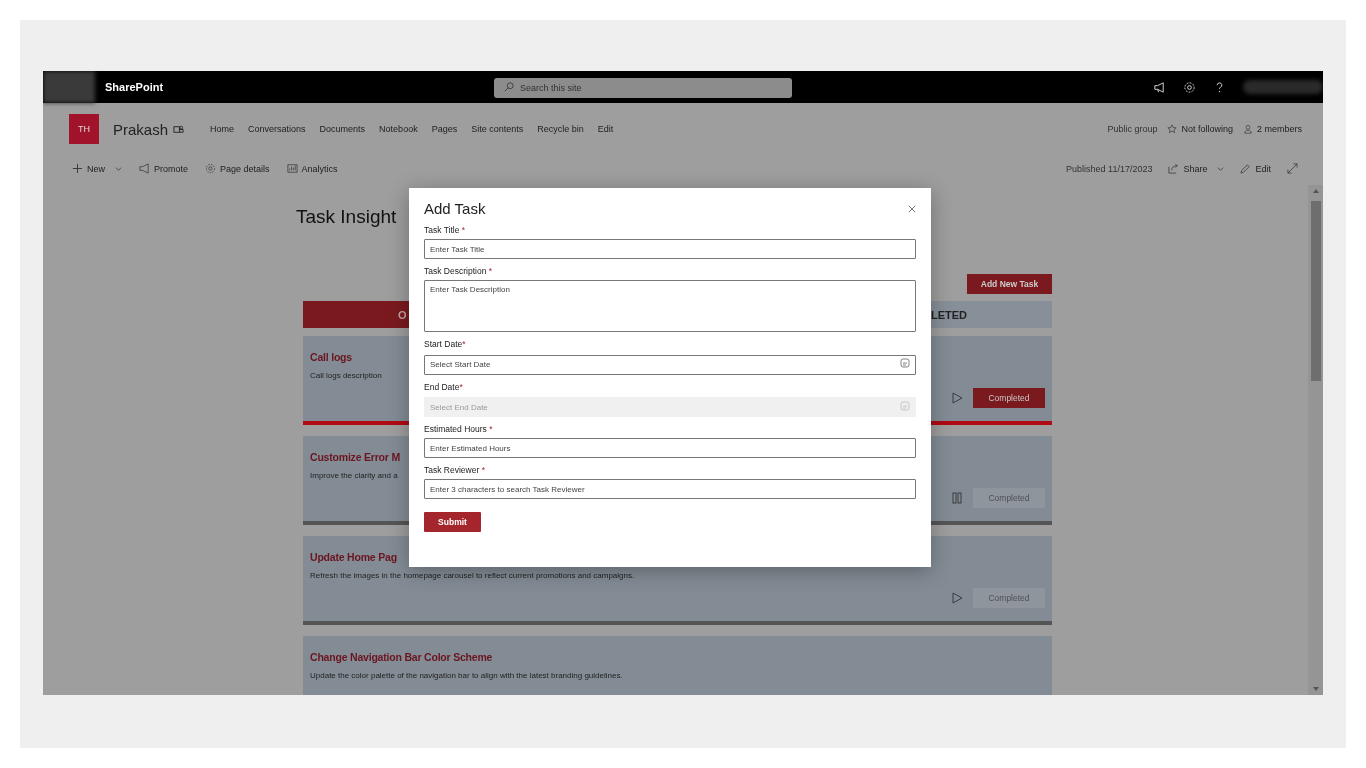 The height and width of the screenshot is (768, 1366). Describe the element at coordinates (452, 522) in the screenshot. I see `submit-button: Submit` at that location.